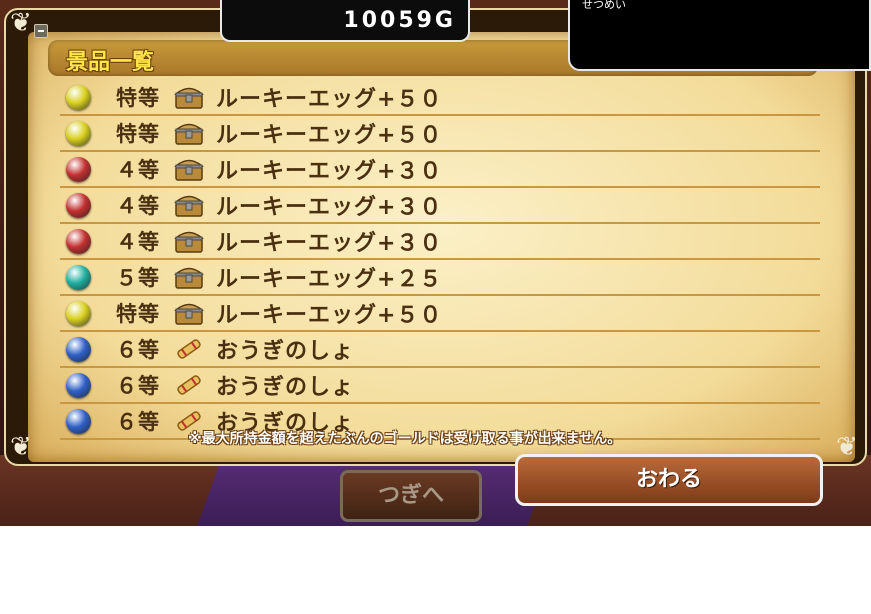  What do you see at coordinates (604, 5) in the screenshot?
I see `explanation-label: せつめい` at bounding box center [604, 5].